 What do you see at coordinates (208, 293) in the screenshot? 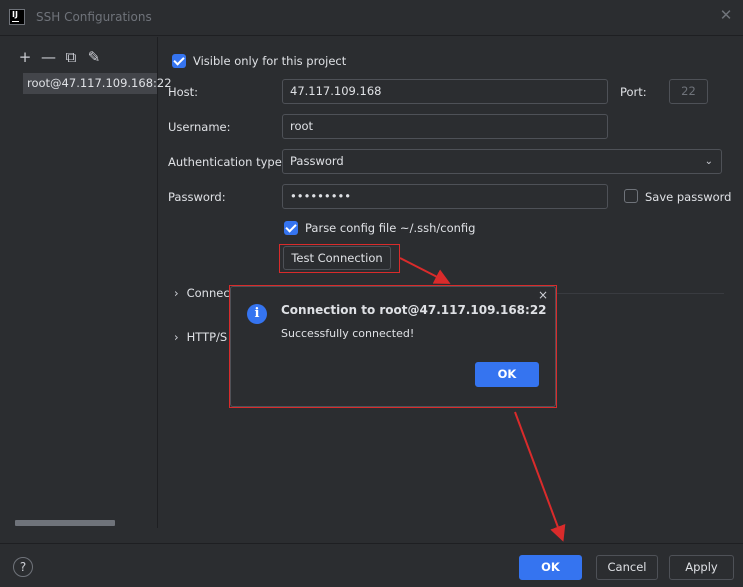
I see `section-connection-label: Connec` at bounding box center [208, 293].